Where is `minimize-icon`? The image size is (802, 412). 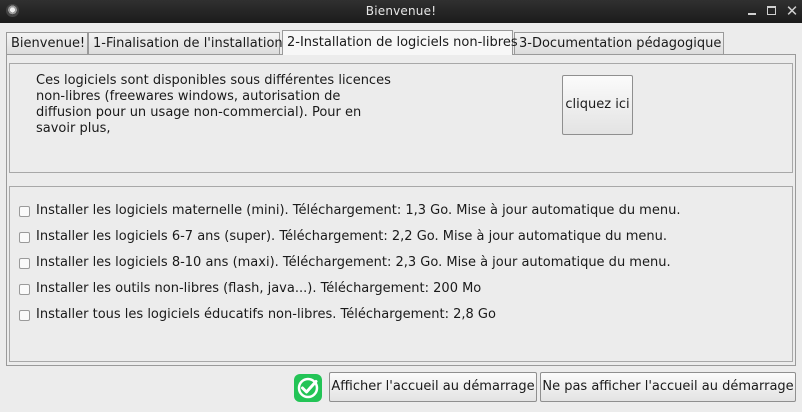
minimize-icon is located at coordinates (752, 11).